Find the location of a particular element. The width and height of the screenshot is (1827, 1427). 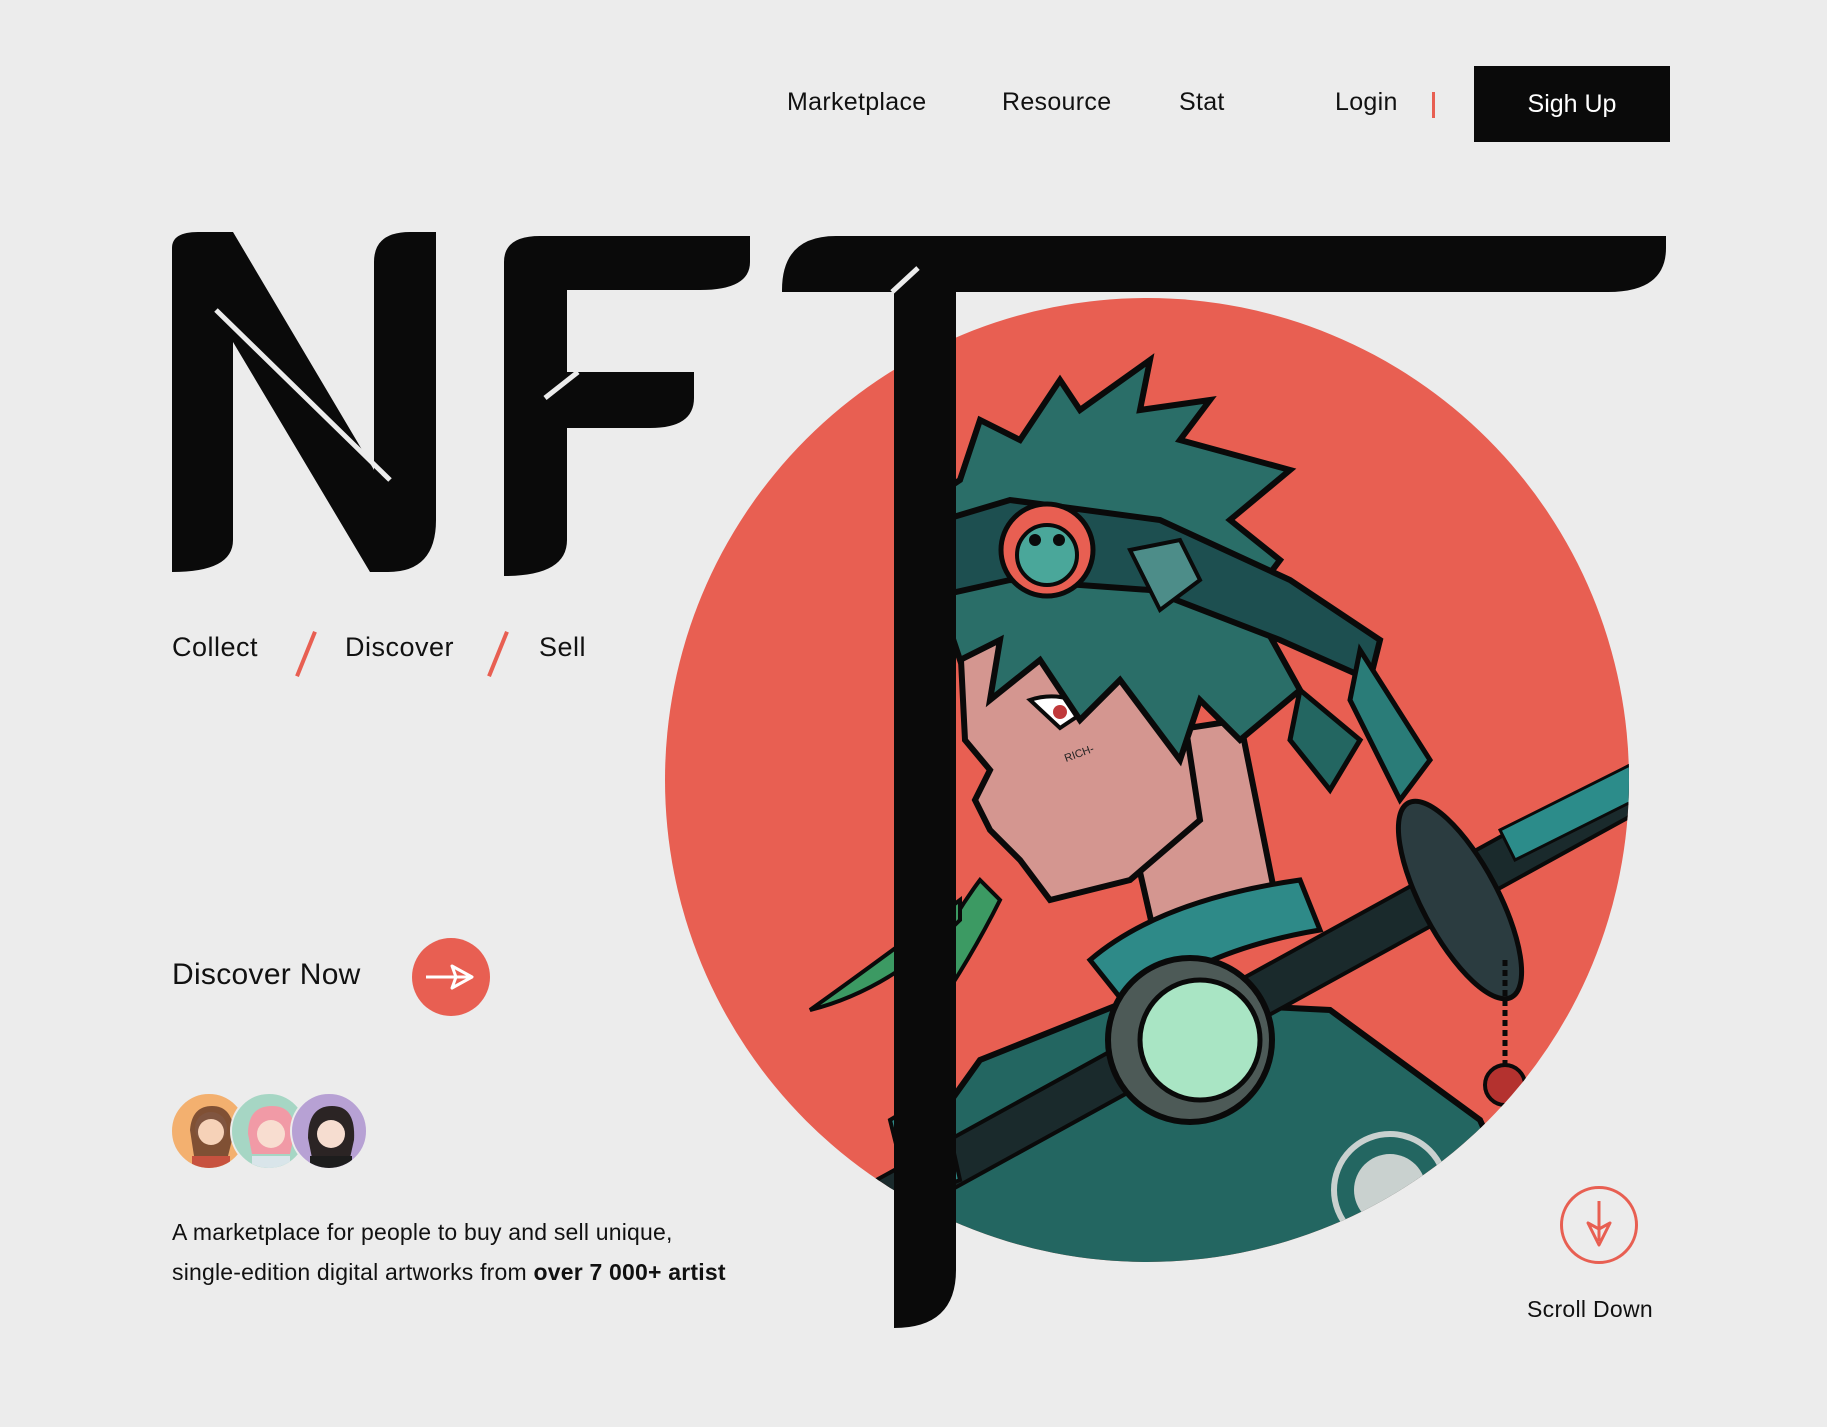

login-link: Login is located at coordinates (1366, 102).